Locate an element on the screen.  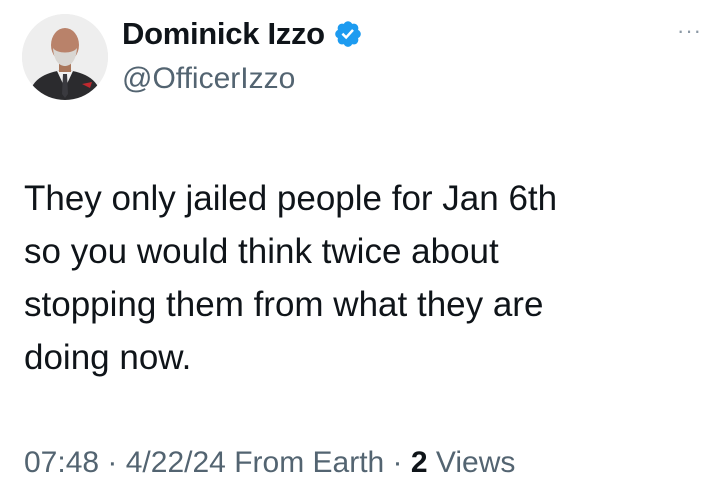
avatar is located at coordinates (65, 57).